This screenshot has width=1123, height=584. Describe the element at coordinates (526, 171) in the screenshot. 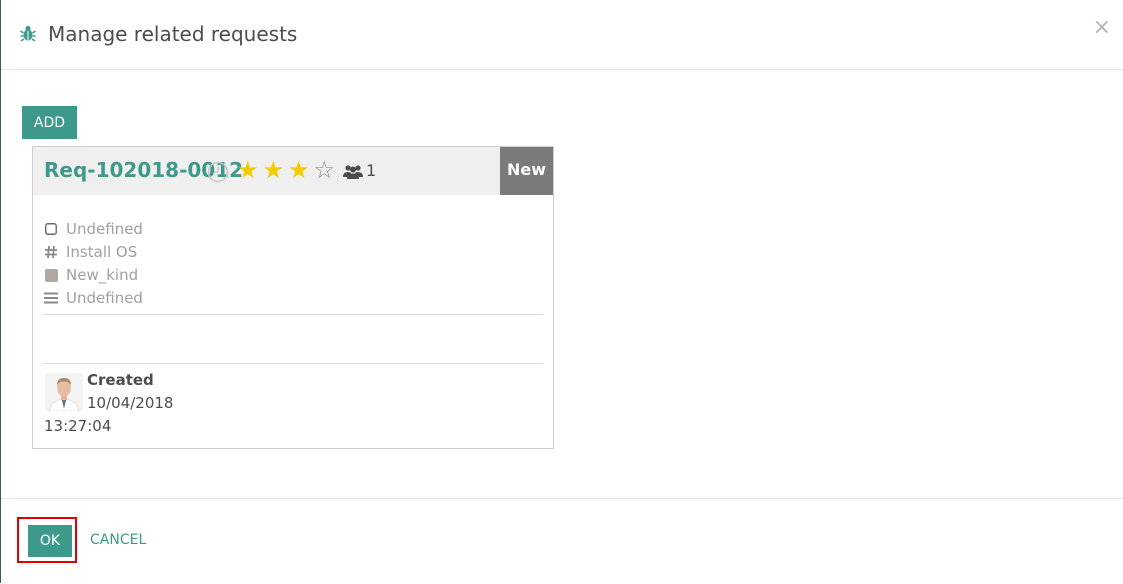

I see `status-badge: New` at that location.